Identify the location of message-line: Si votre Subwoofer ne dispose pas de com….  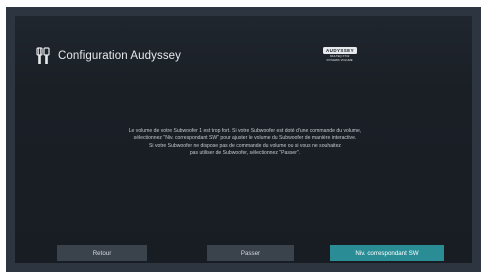
(245, 145).